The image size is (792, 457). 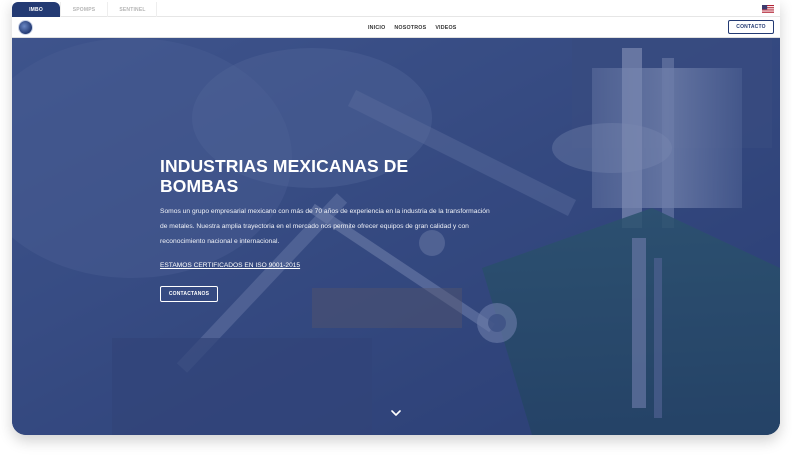 I want to click on contact-button: CONTACTO, so click(x=751, y=27).